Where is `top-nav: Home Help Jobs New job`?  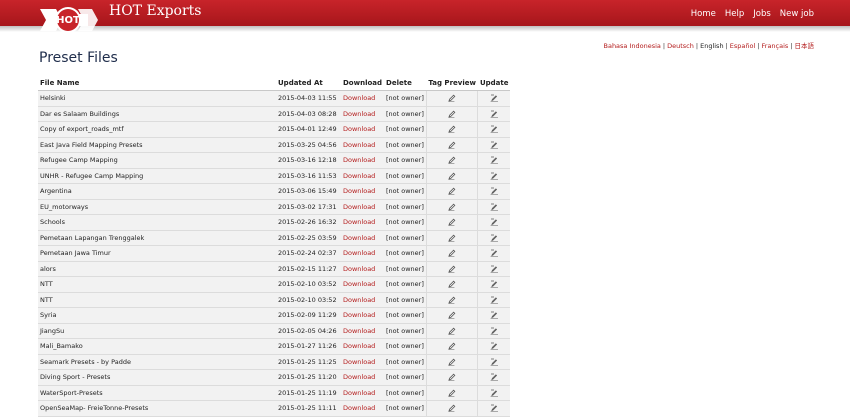 top-nav: Home Help Jobs New job is located at coordinates (752, 14).